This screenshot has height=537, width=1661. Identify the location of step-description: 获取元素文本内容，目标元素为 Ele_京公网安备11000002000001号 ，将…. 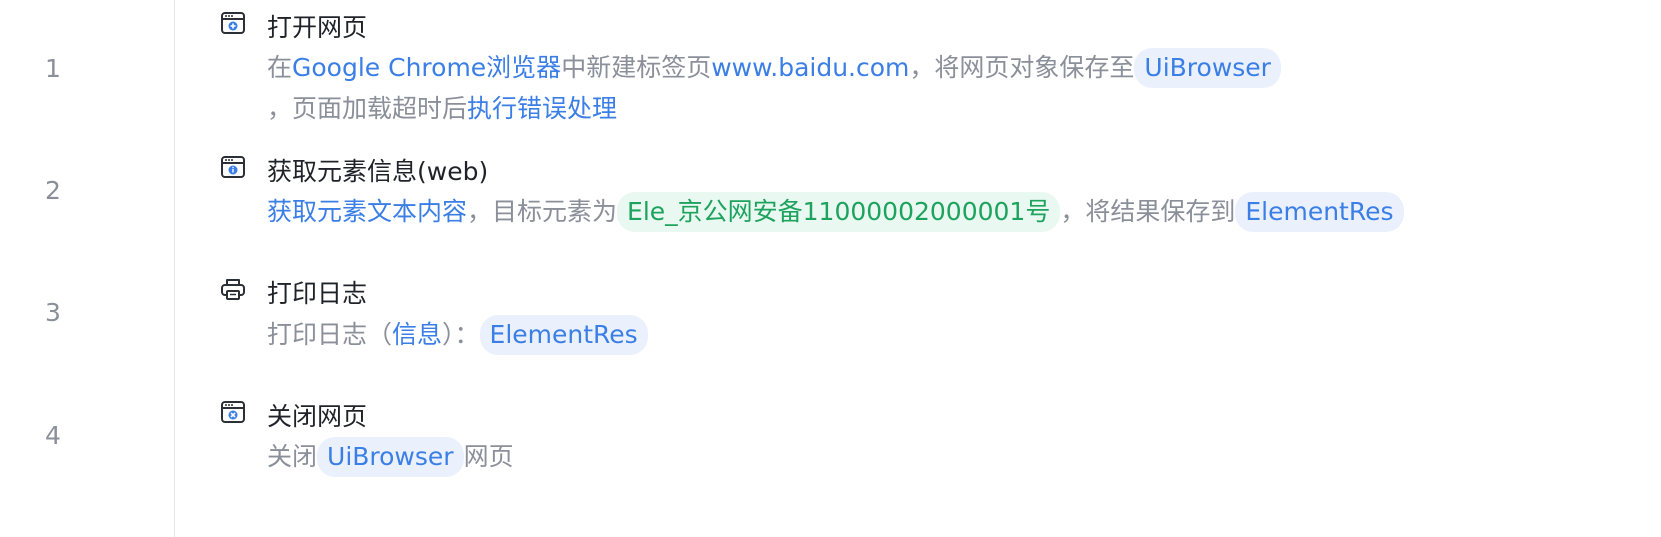
(835, 211).